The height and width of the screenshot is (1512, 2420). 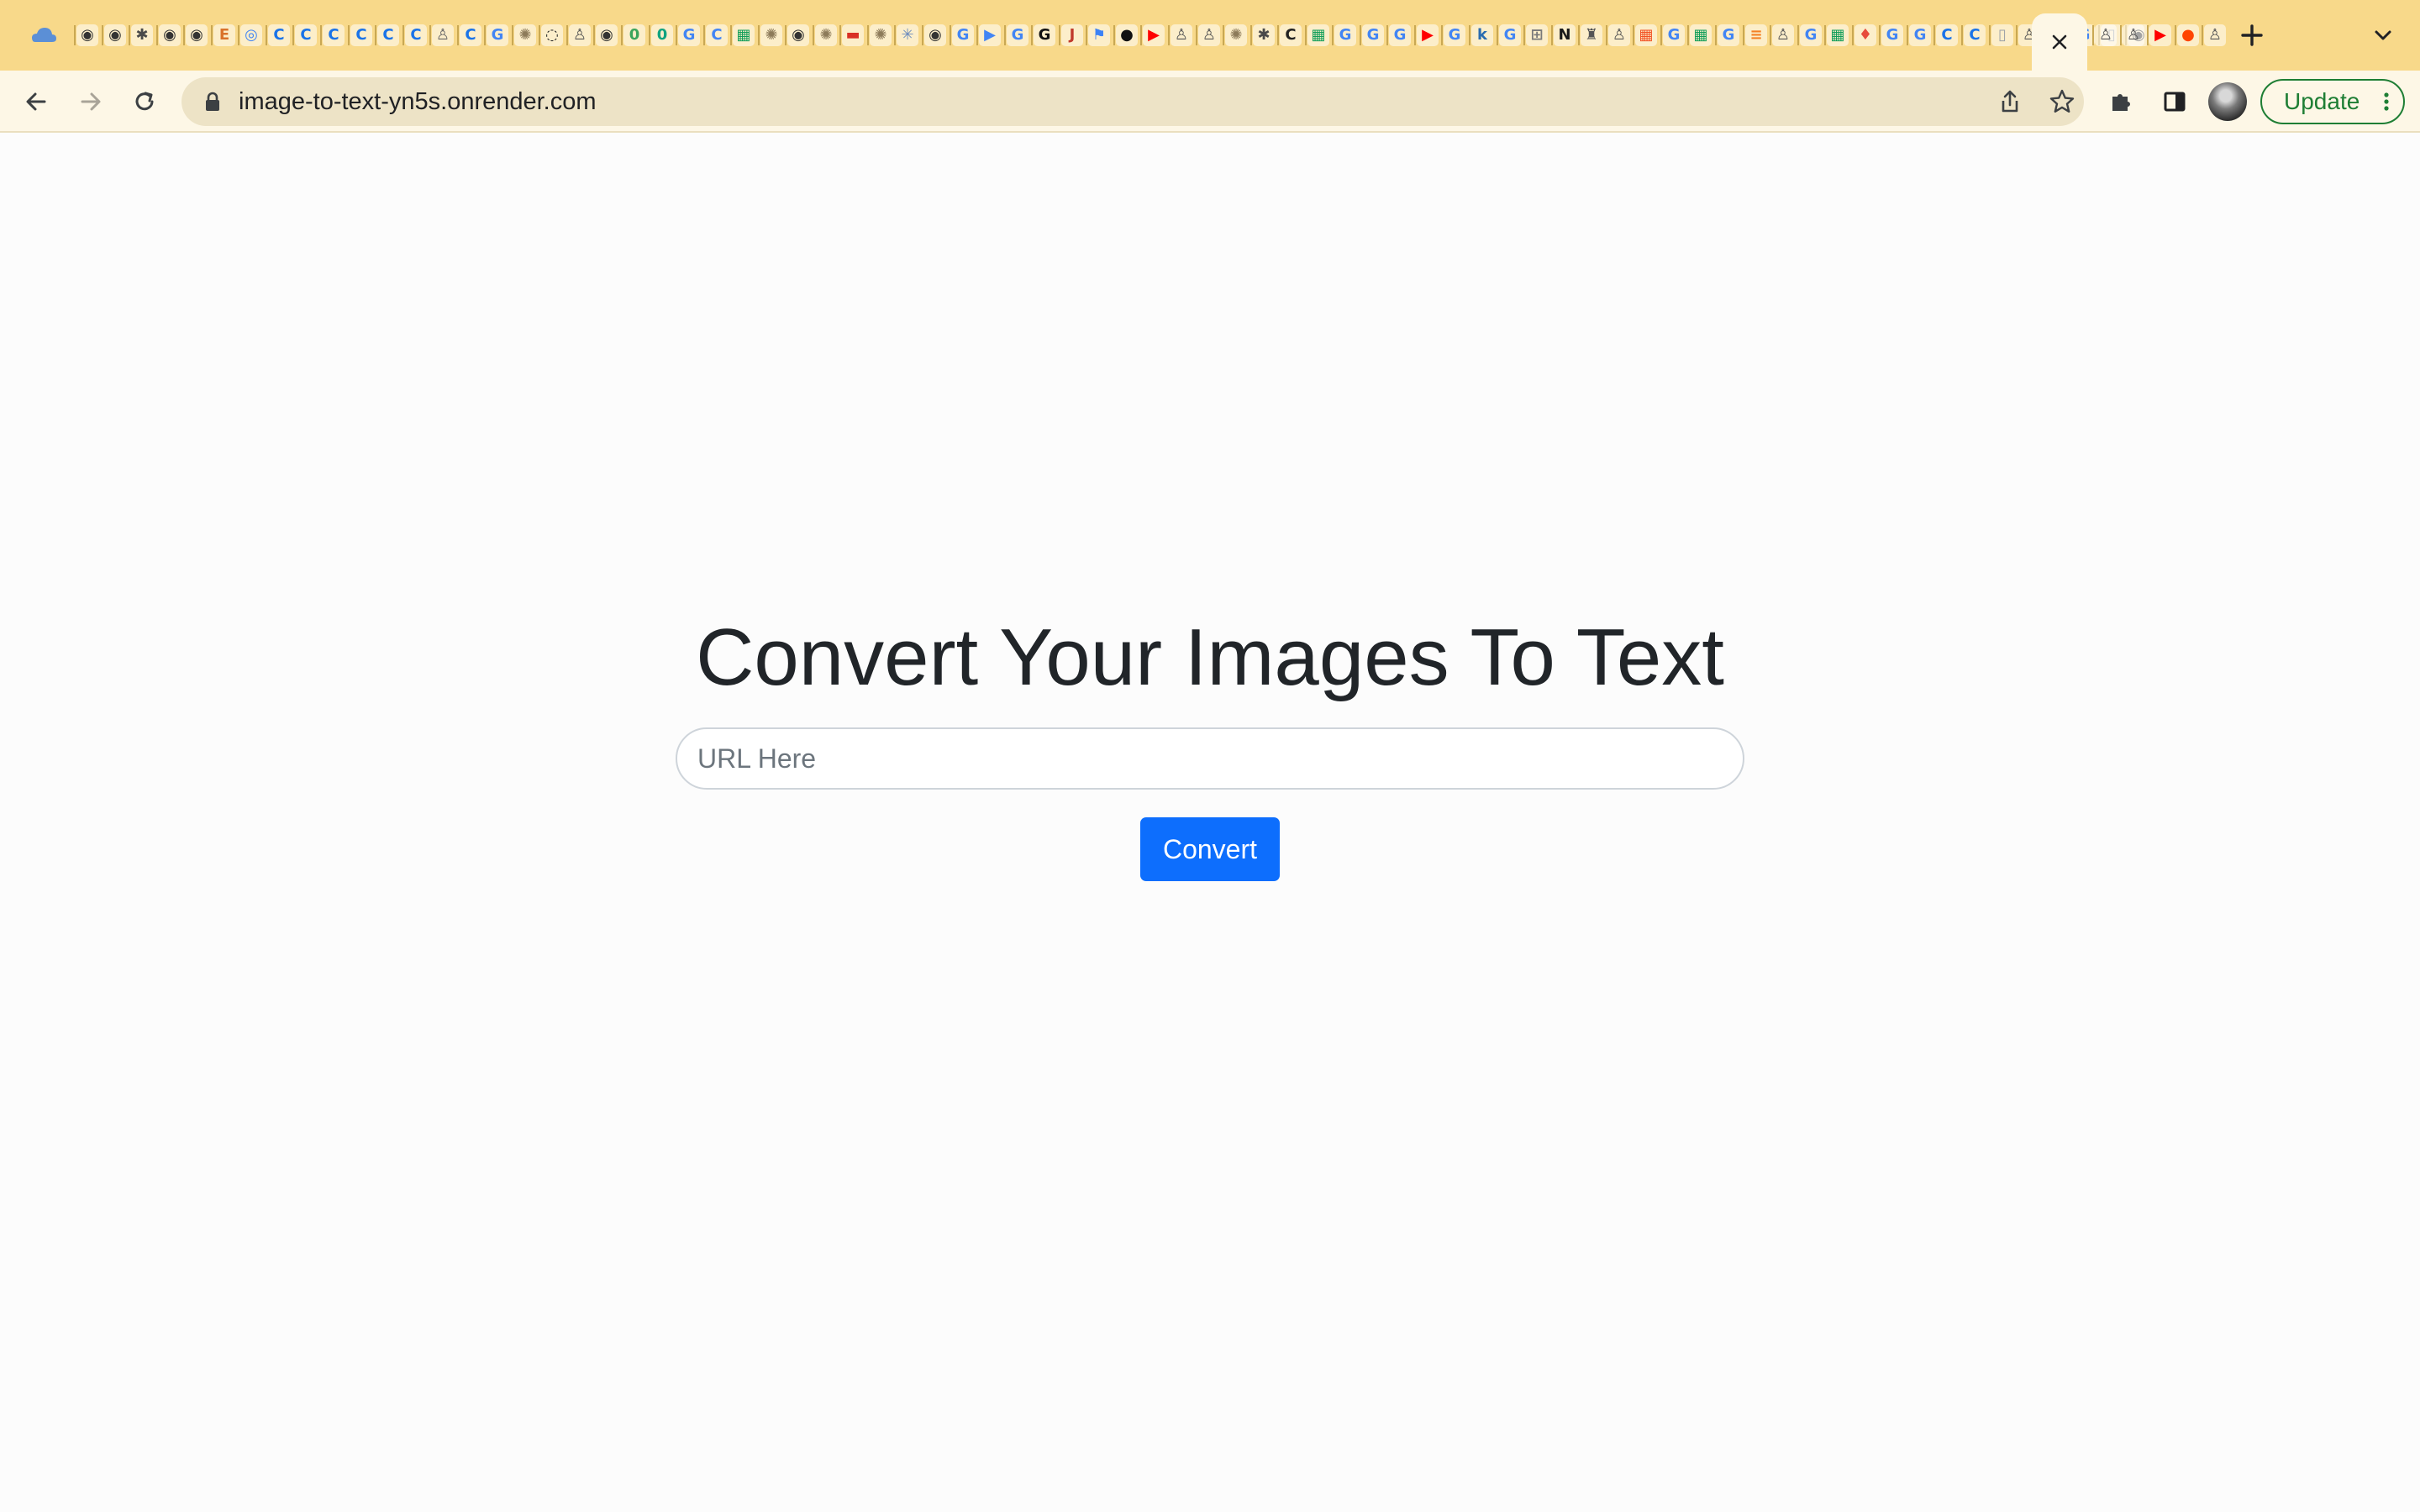 I want to click on update-button: Update, so click(x=2332, y=101).